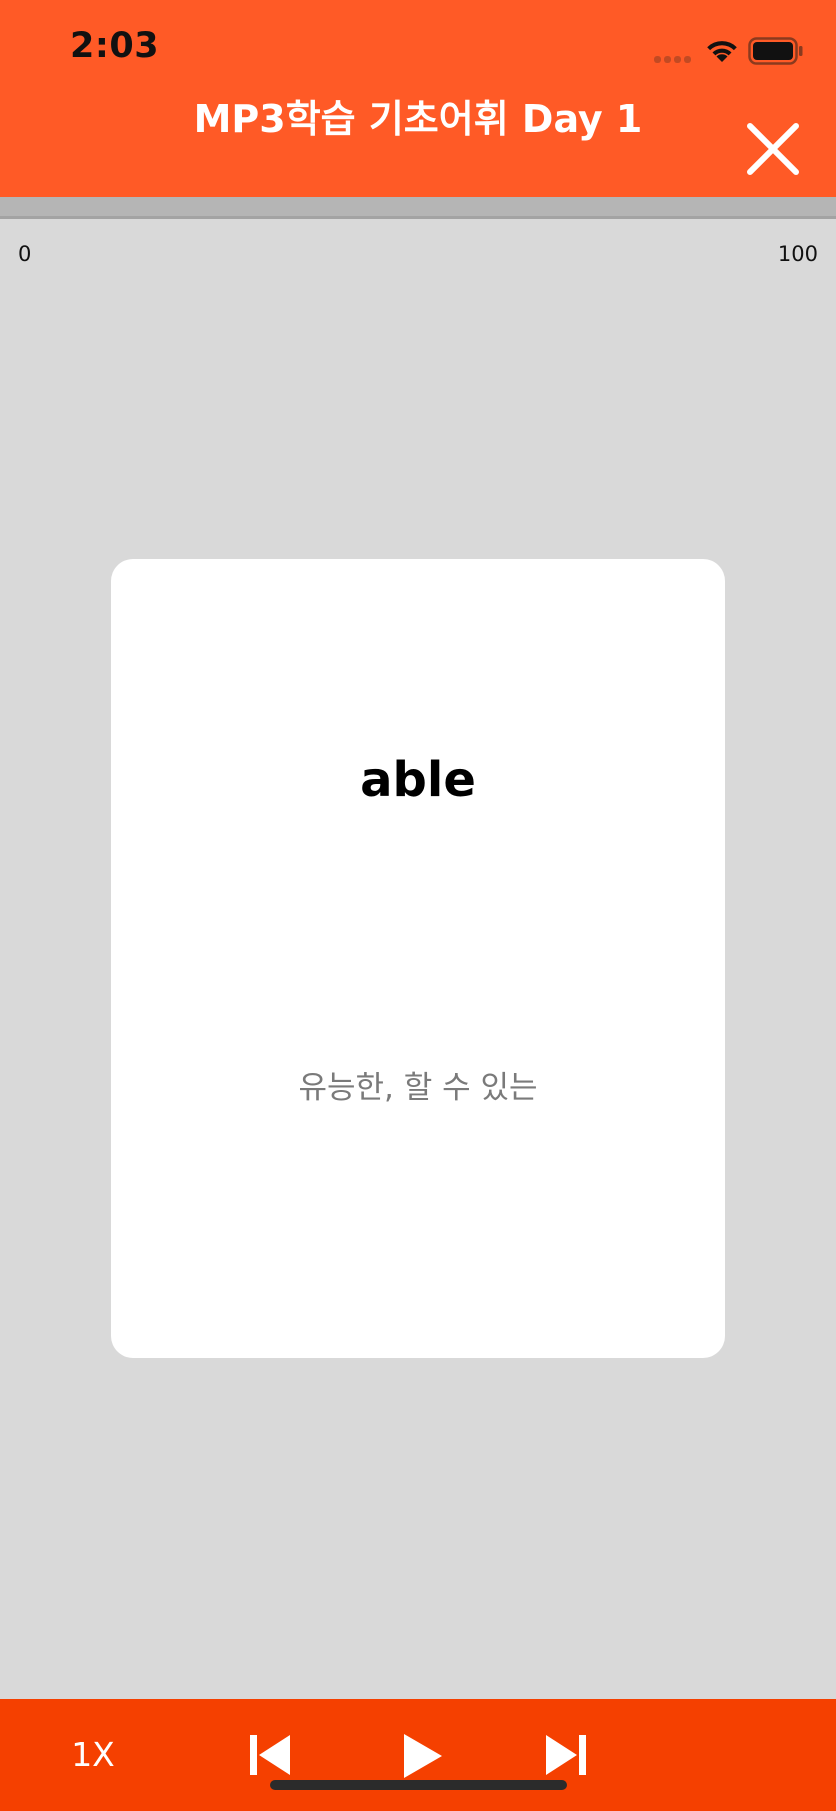  What do you see at coordinates (674, 60) in the screenshot?
I see `cellular-signal-icon` at bounding box center [674, 60].